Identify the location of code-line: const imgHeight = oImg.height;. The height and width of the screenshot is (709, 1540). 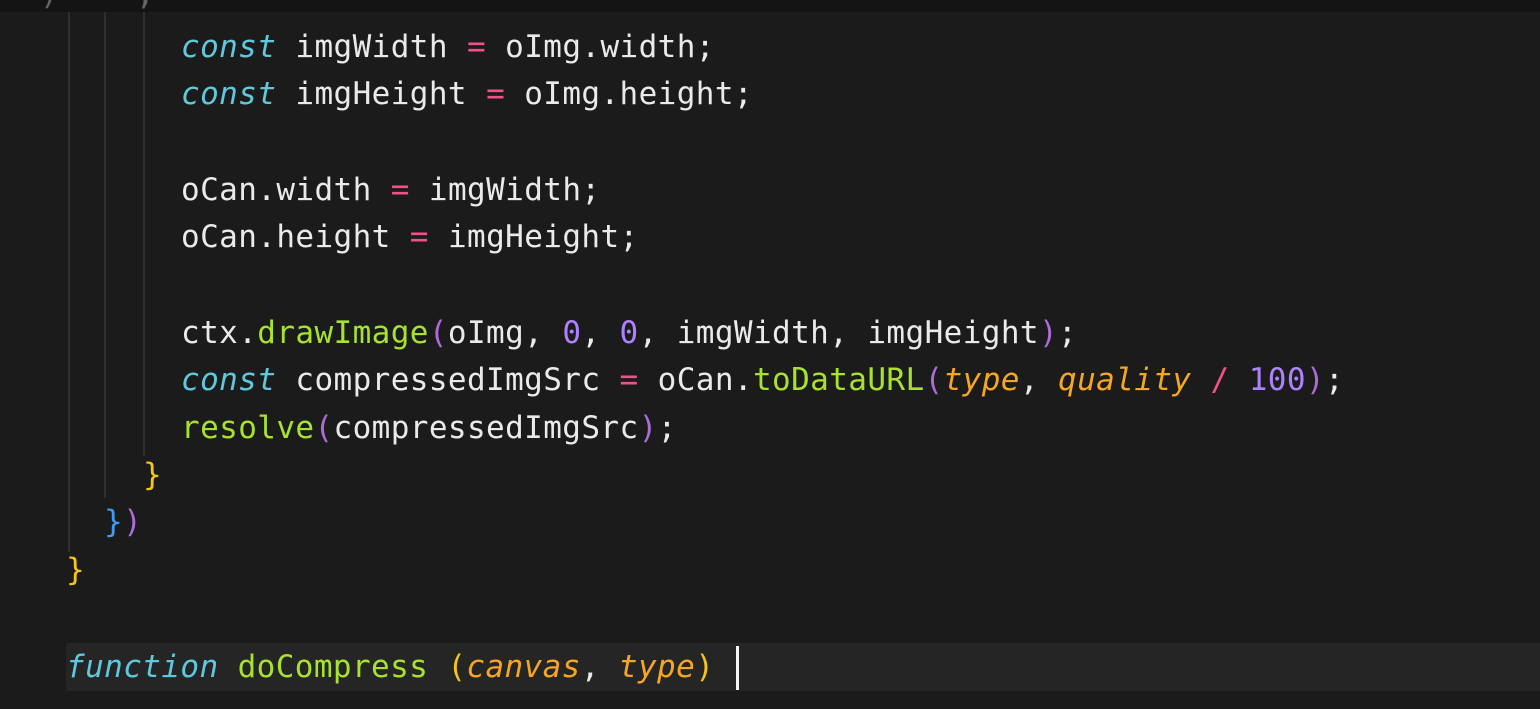
(467, 94).